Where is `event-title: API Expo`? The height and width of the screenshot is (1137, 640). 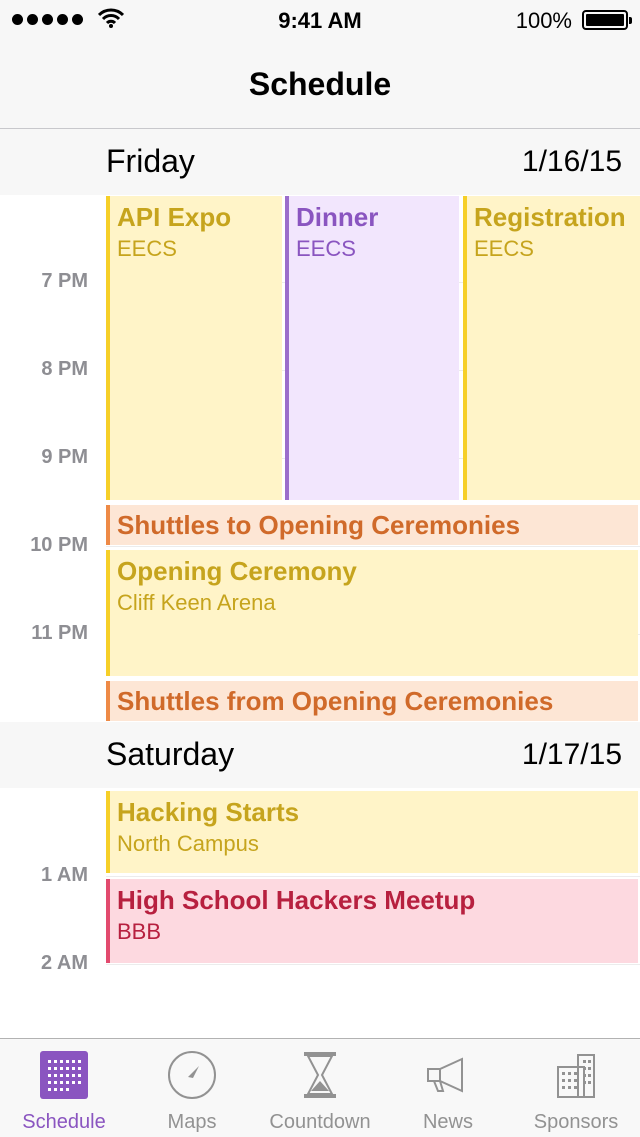 event-title: API Expo is located at coordinates (174, 217).